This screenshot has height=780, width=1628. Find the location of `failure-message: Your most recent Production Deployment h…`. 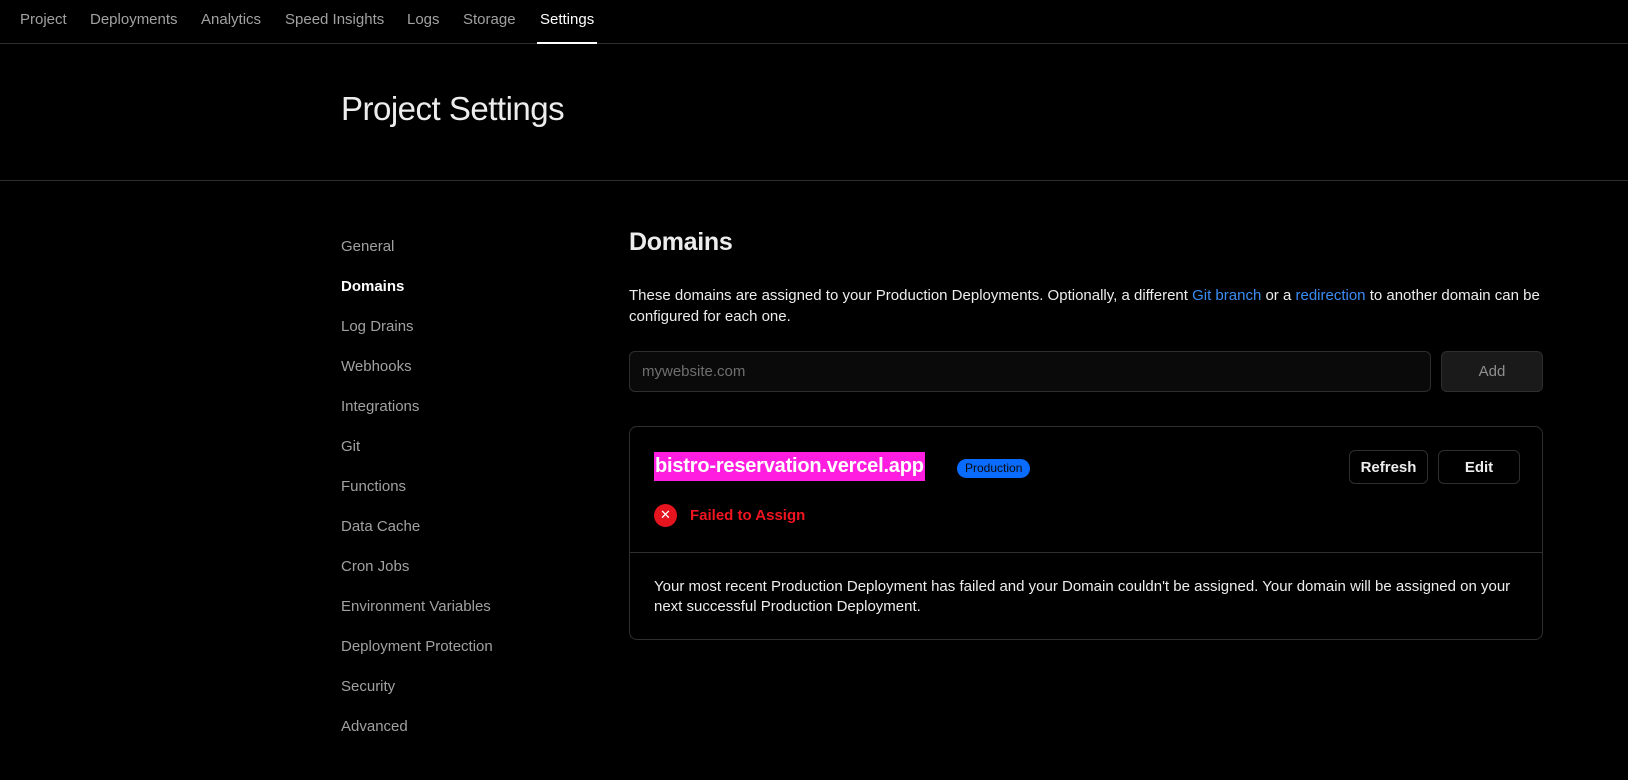

failure-message: Your most recent Production Deployment h… is located at coordinates (1082, 596).